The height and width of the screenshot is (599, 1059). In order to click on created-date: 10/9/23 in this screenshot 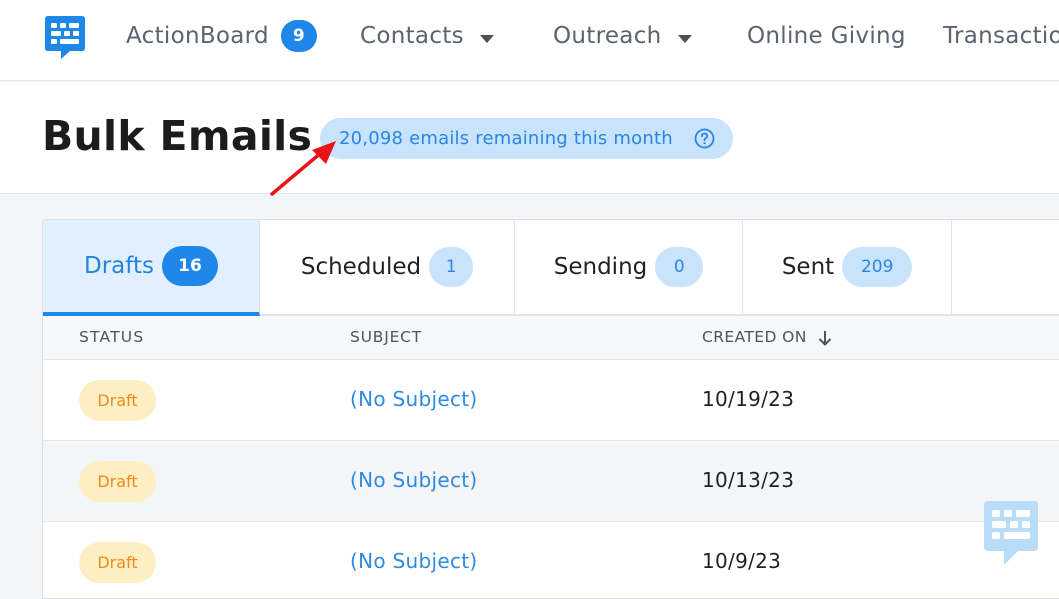, I will do `click(742, 561)`.